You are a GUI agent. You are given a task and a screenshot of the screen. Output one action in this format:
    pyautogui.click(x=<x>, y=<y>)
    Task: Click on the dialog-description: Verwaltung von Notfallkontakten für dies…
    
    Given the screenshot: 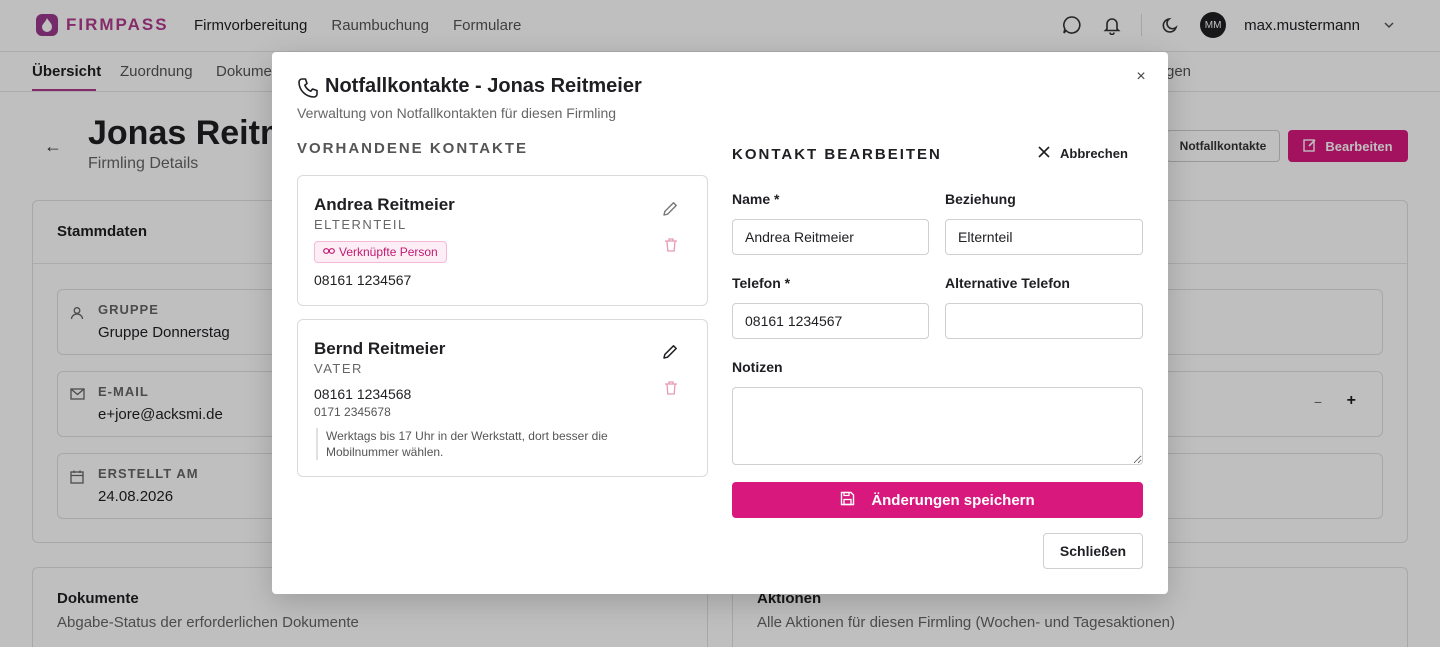 What is the action you would take?
    pyautogui.click(x=457, y=113)
    